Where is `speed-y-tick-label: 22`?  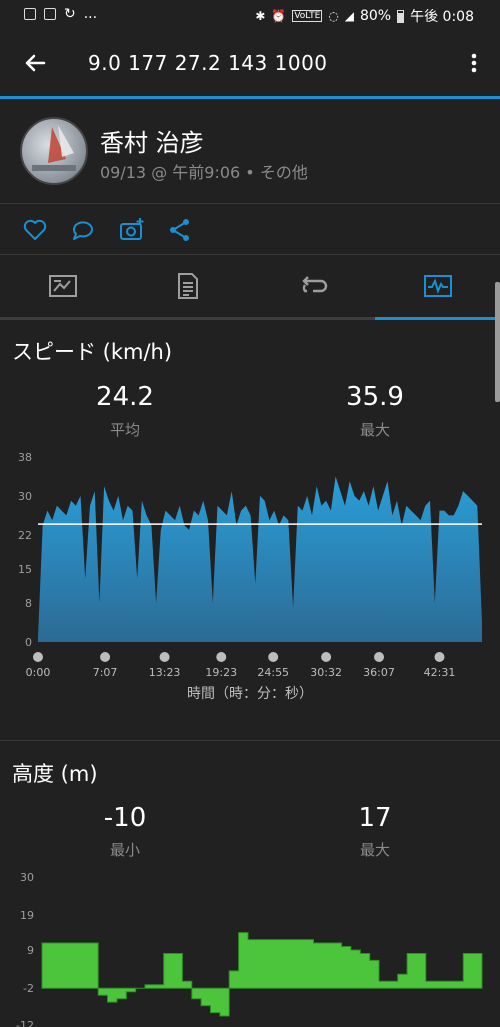 speed-y-tick-label: 22 is located at coordinates (25, 535).